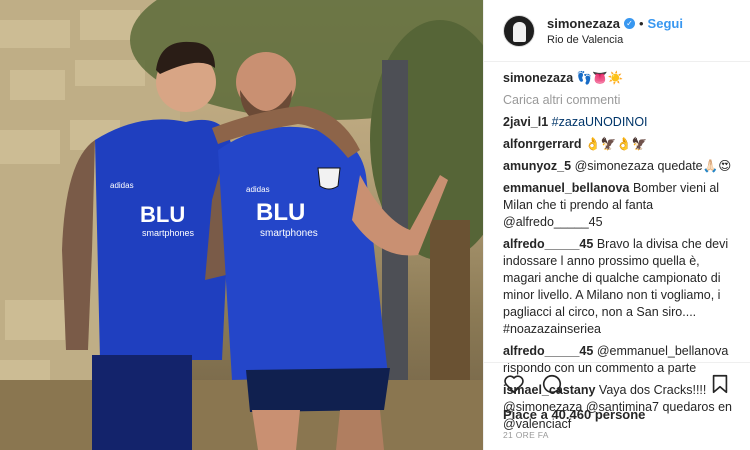 The image size is (750, 450). I want to click on heart-icon, so click(514, 384).